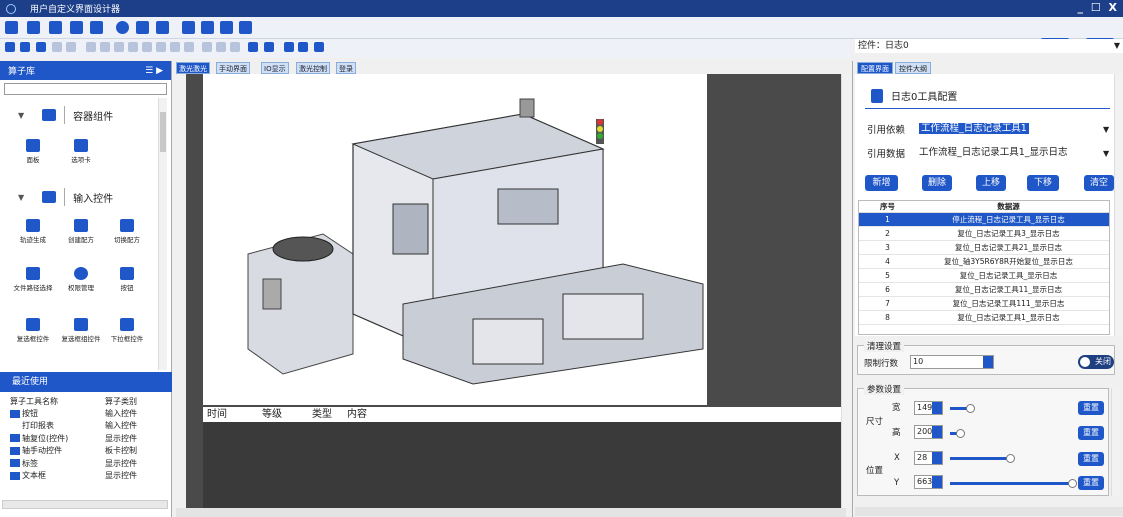  Describe the element at coordinates (122, 27) in the screenshot. I see `preview-icon` at that location.